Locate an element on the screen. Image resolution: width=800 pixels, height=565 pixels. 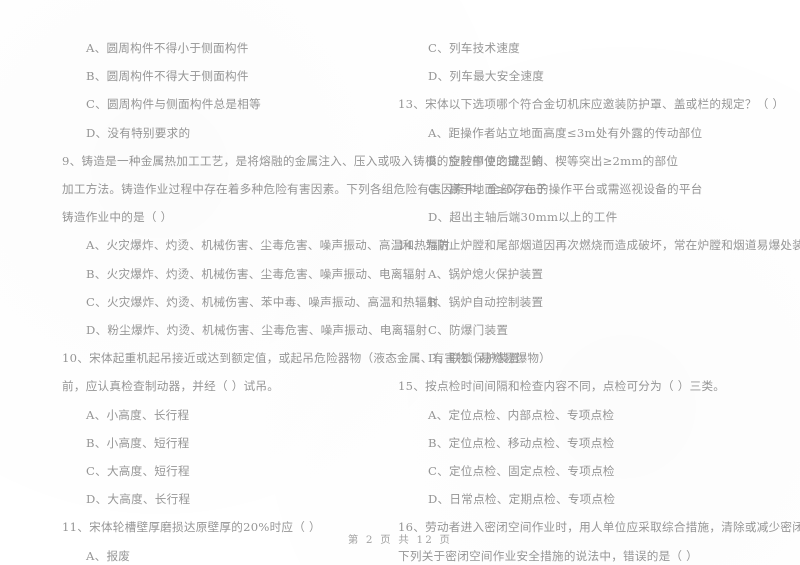
question-stem-line: 铸造作业中的是（ ） is located at coordinates (117, 217).